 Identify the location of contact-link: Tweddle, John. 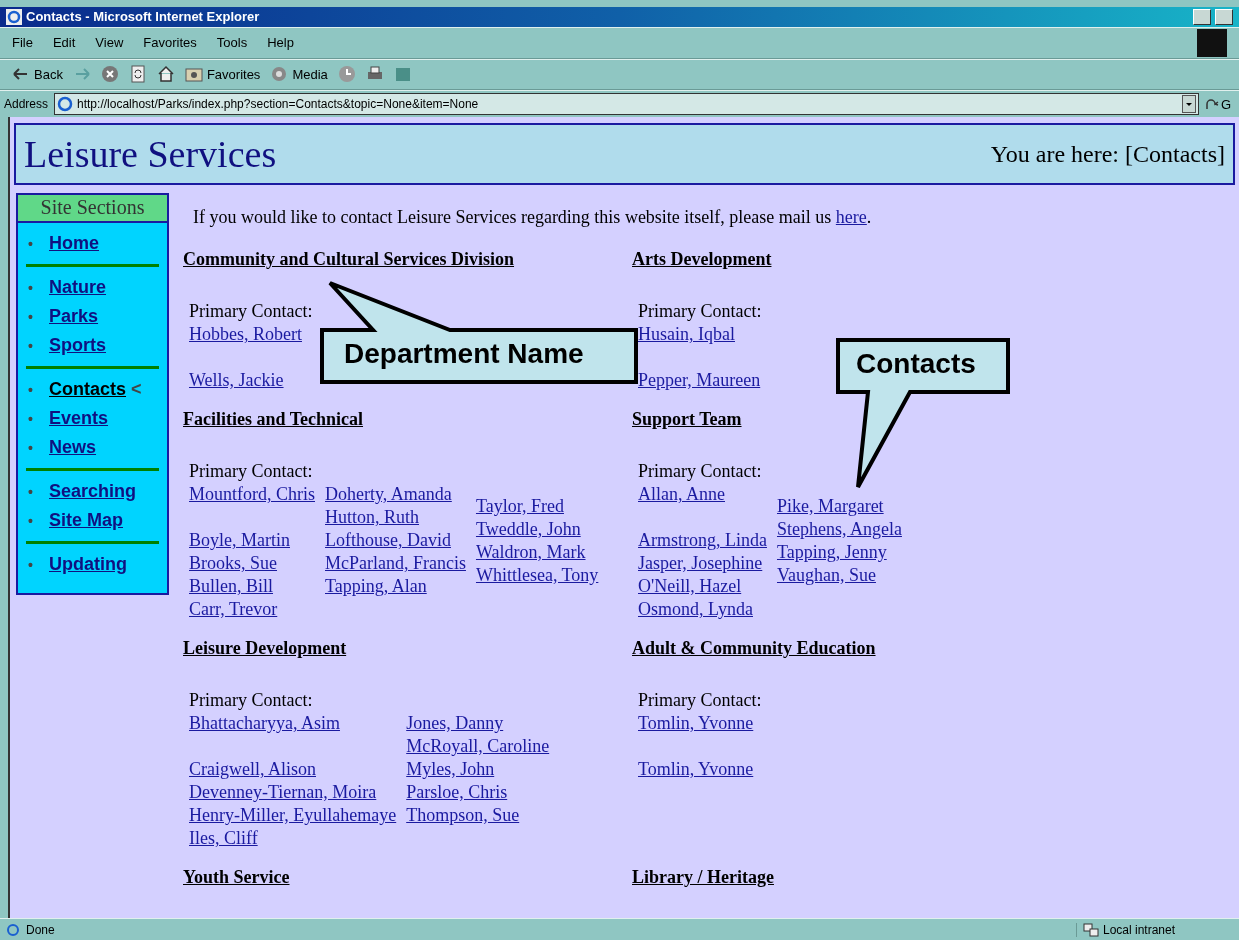
(528, 529).